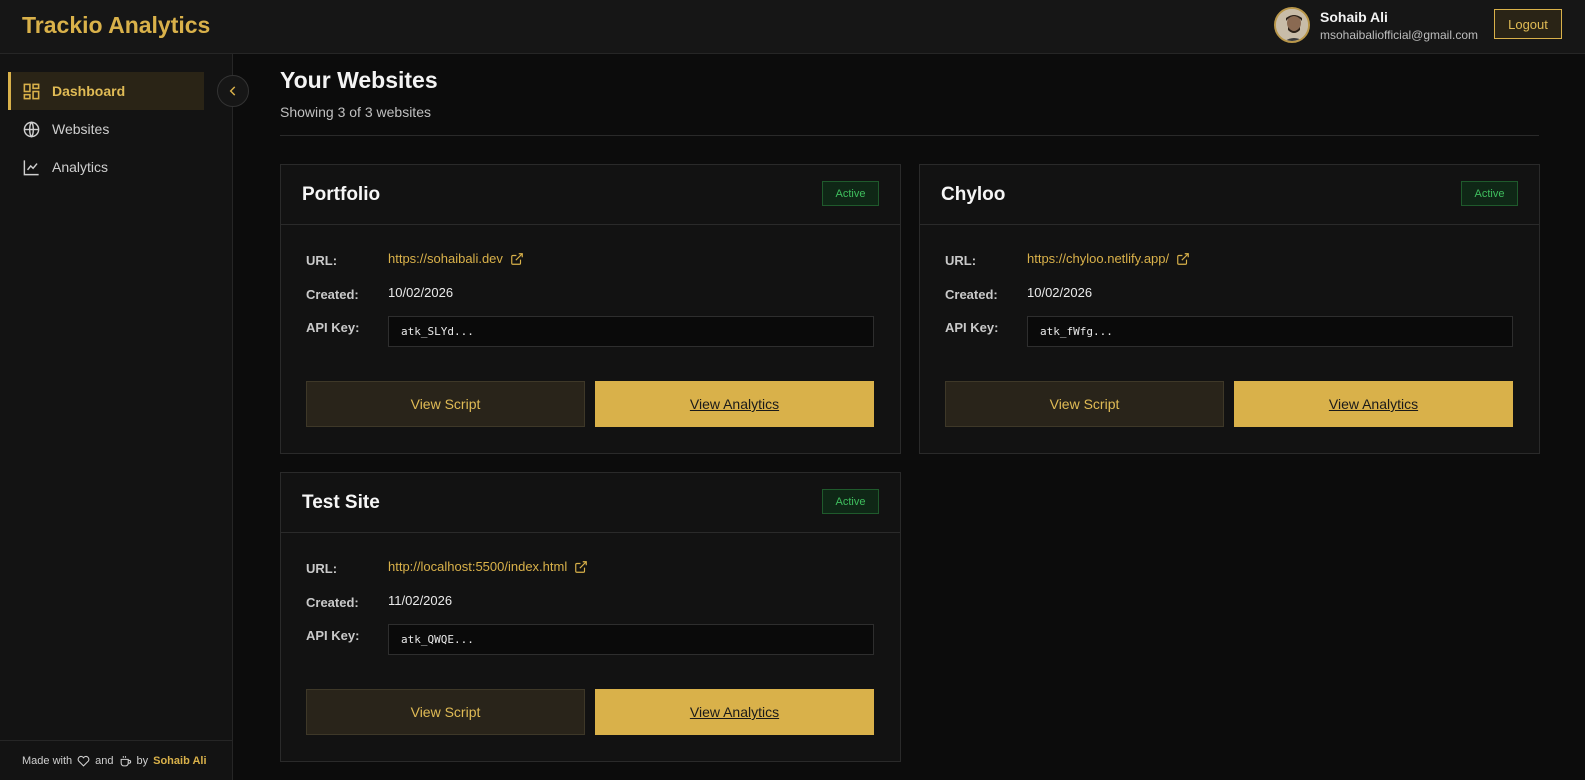 The image size is (1585, 780). I want to click on globe-icon, so click(31, 129).